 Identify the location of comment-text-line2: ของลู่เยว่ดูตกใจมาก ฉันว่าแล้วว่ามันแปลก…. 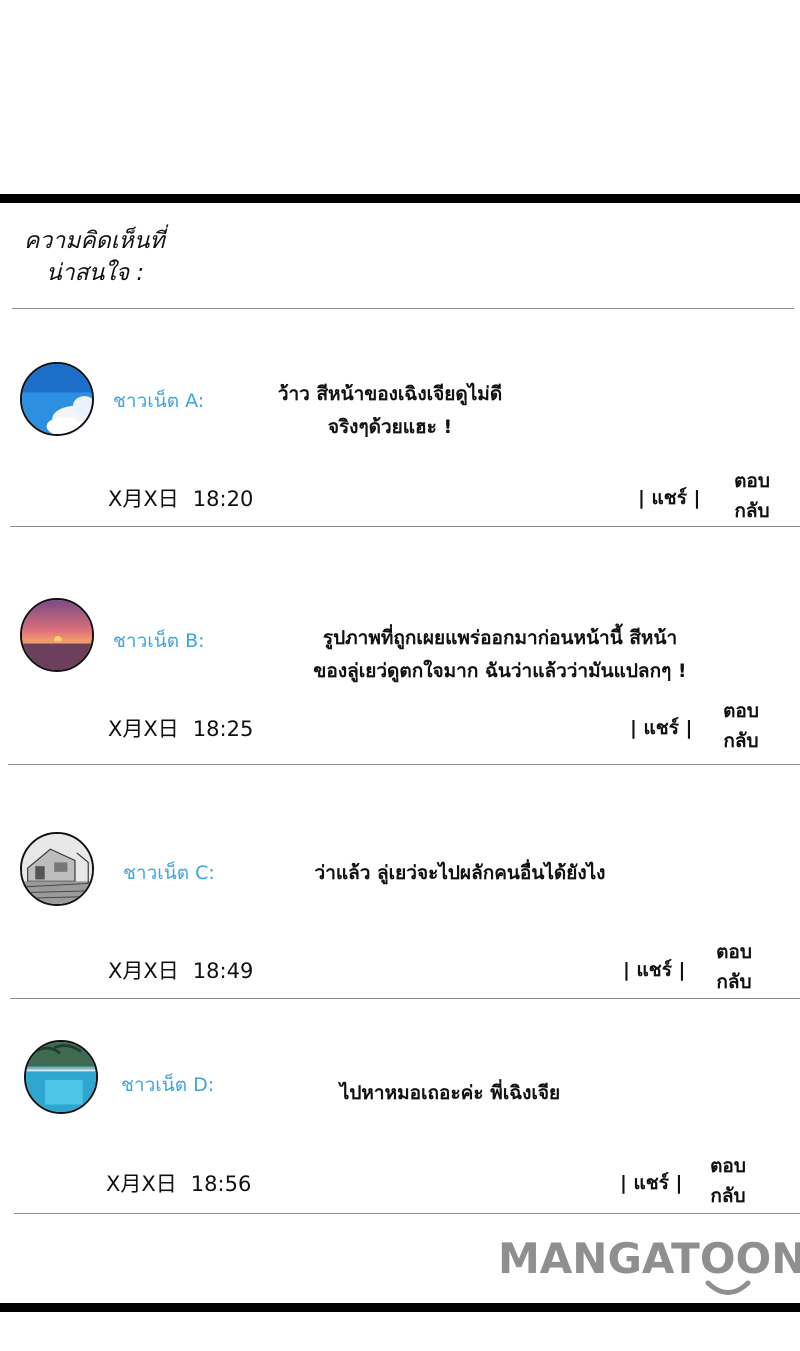
(500, 671).